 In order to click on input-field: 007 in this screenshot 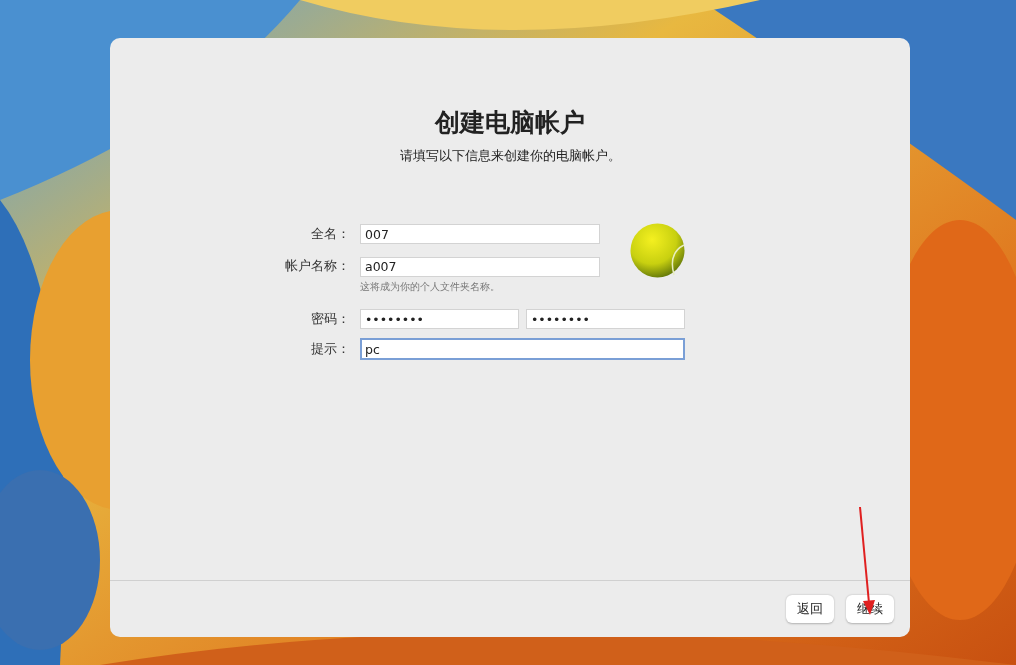, I will do `click(480, 234)`.